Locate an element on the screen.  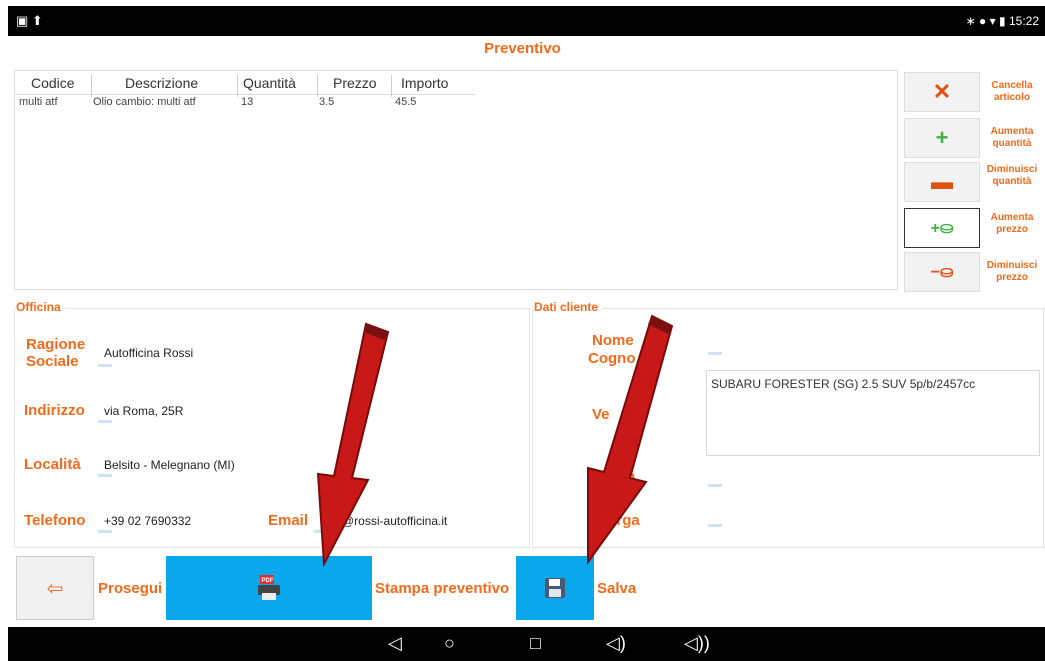
localita-field: Belsito - Melegnano (MI) is located at coordinates (169, 465).